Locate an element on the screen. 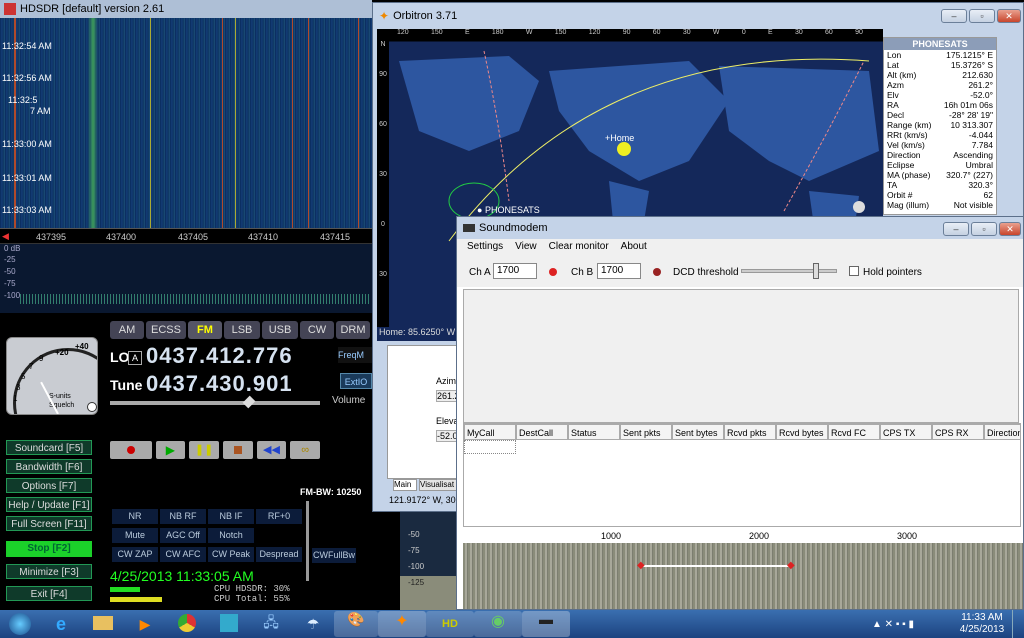 Image resolution: width=1024 pixels, height=638 pixels. volume-thumb is located at coordinates (249, 402).